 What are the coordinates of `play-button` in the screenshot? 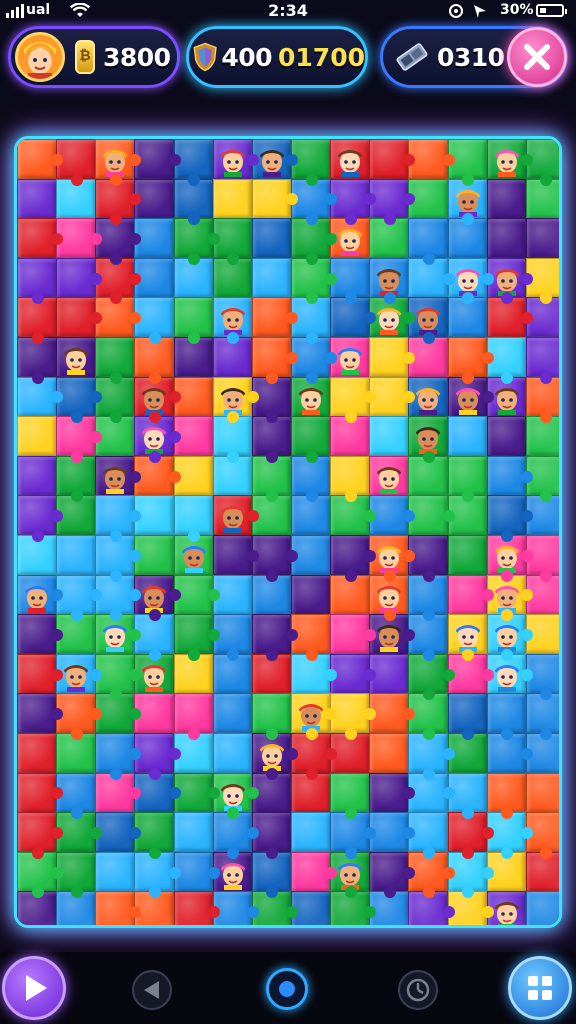 It's located at (34, 988).